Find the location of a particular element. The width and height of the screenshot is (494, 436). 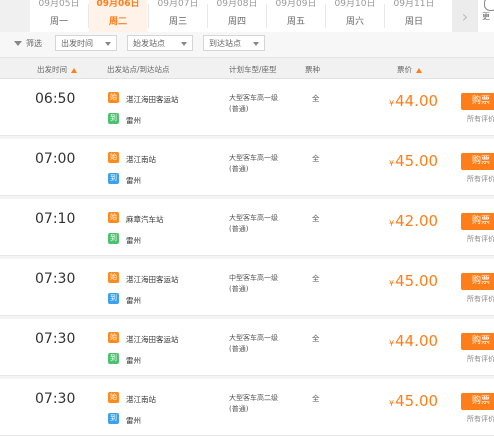

date-tab-date: 09月09日 is located at coordinates (296, 4).